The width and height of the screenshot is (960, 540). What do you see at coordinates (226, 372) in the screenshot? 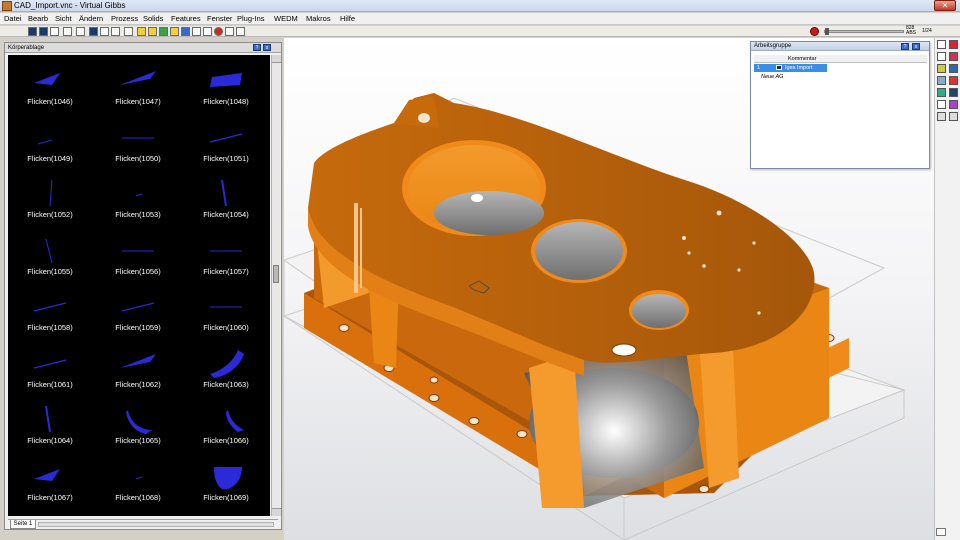
I see `body-list-item: Flicken(1063)` at bounding box center [226, 372].